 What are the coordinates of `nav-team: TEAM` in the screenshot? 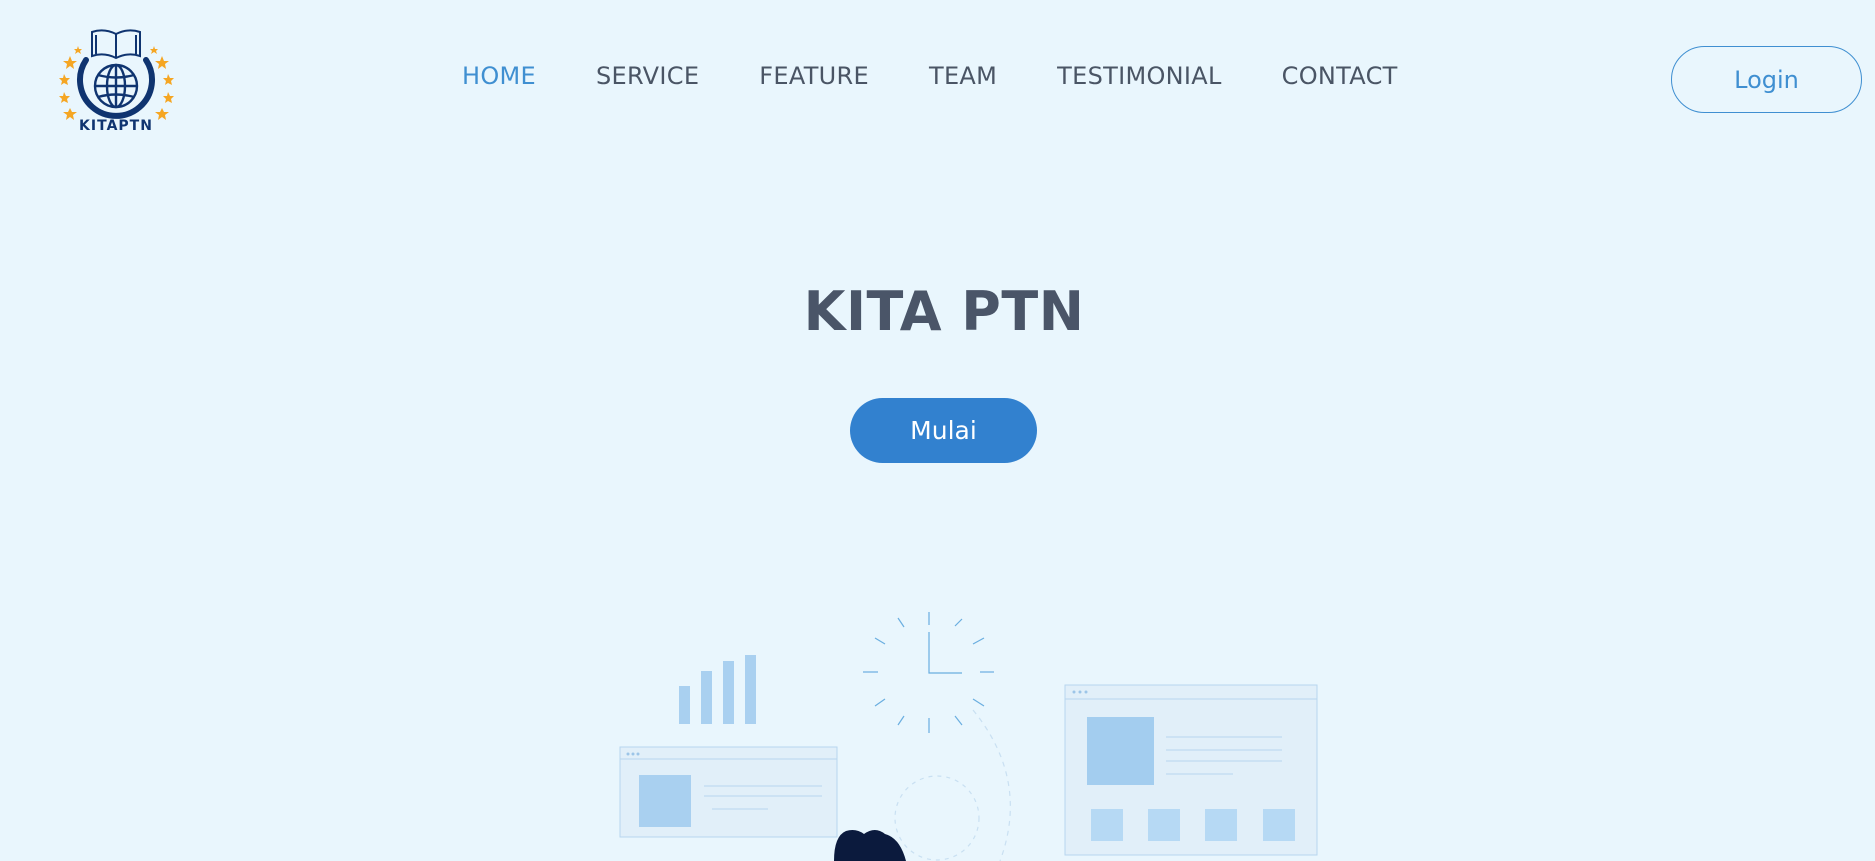 It's located at (963, 76).